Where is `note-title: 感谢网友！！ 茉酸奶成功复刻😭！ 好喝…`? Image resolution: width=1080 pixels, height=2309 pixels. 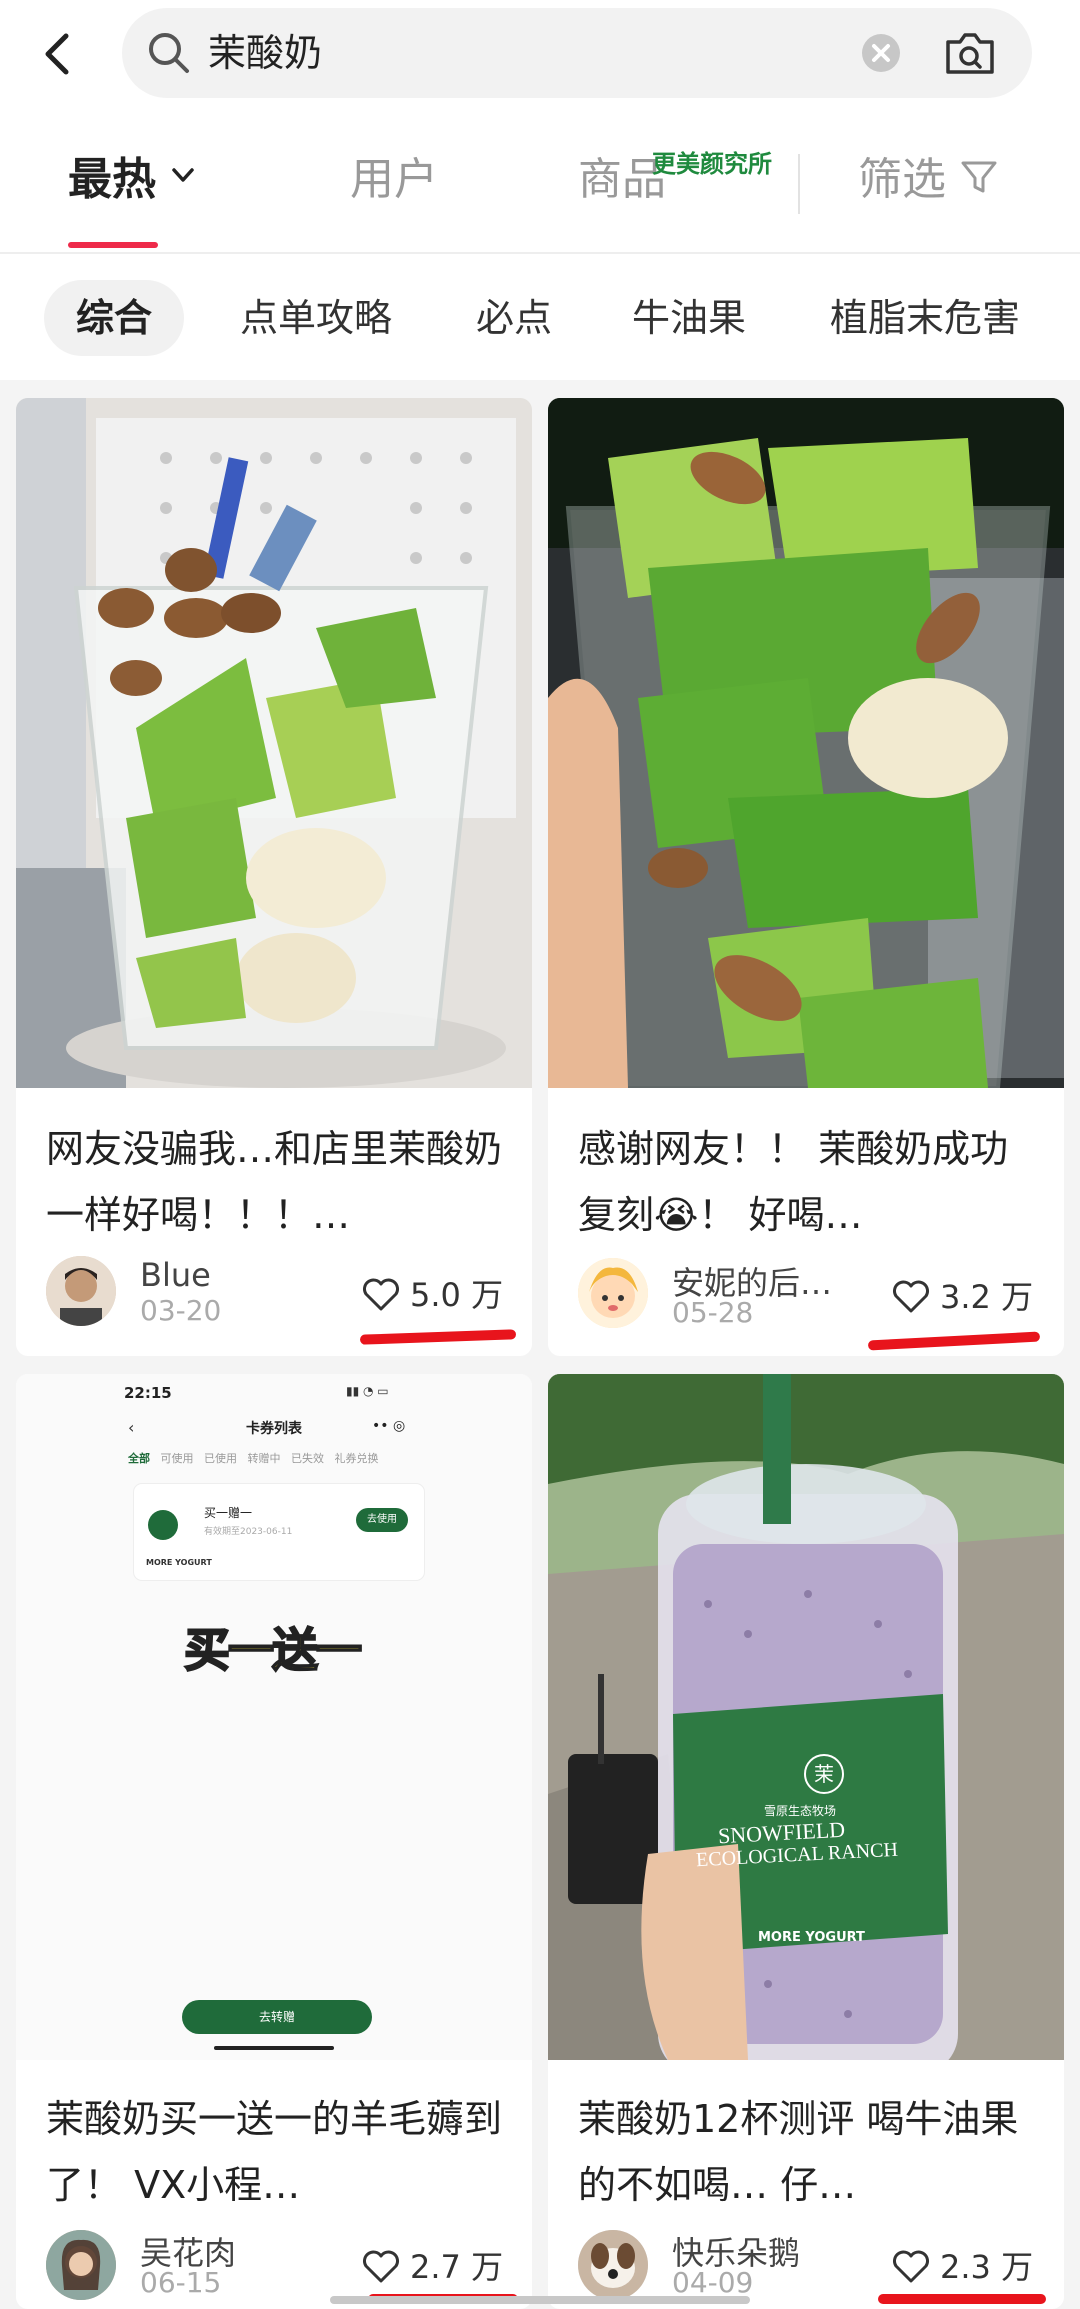
note-title: 感谢网友！！ 茉酸奶成功复刻😭！ 好喝… is located at coordinates (809, 1182).